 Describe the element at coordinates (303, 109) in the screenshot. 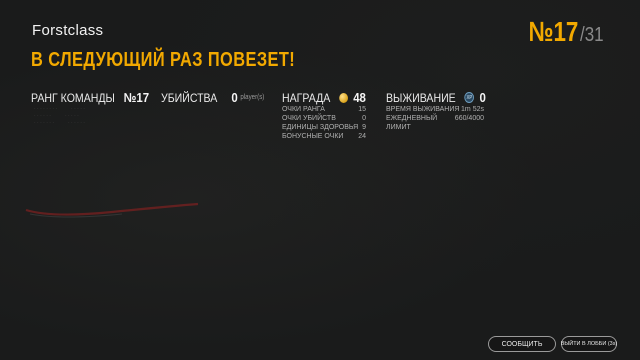

I see `reward-row-label: ОЧКИ РАНГА` at that location.